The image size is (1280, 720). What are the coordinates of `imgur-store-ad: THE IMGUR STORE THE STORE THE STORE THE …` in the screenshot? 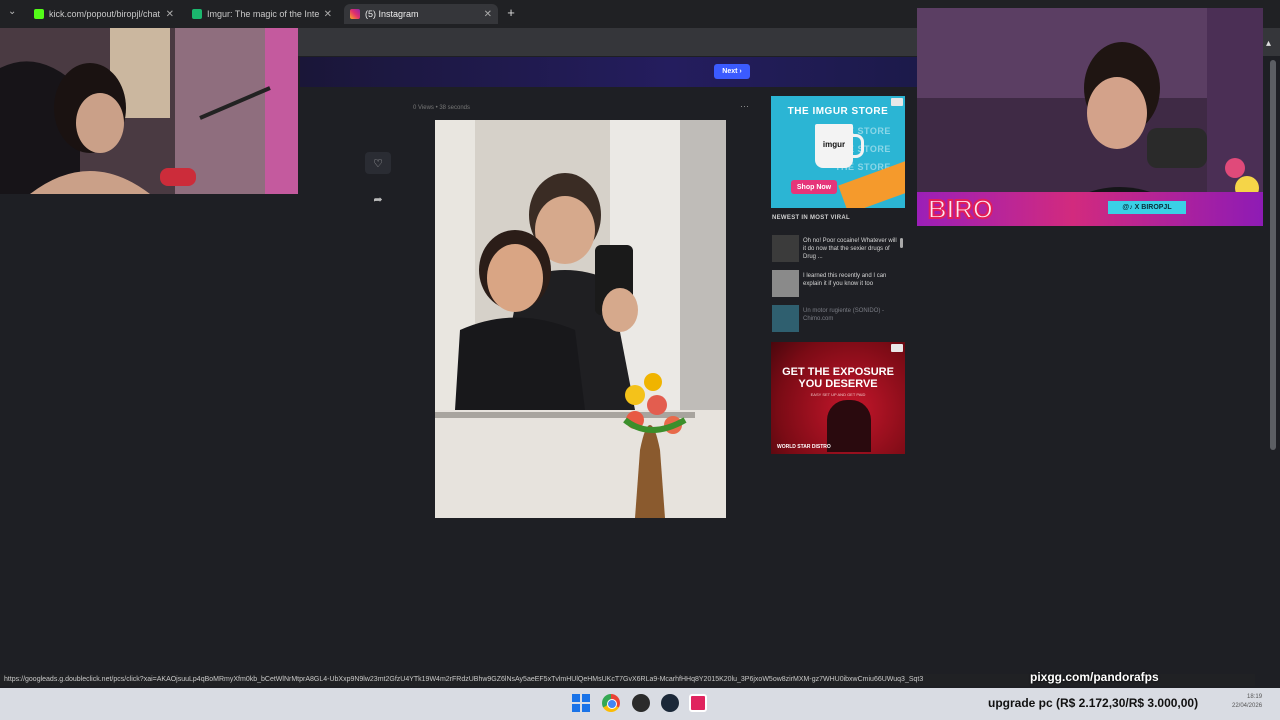 It's located at (838, 152).